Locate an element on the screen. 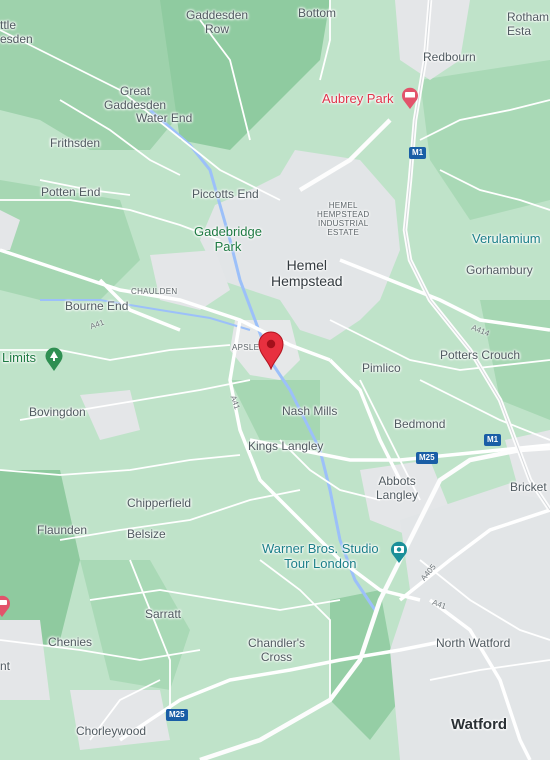 This screenshot has height=760, width=550. place-label-rothamsted: Rotham Esta is located at coordinates (528, 24).